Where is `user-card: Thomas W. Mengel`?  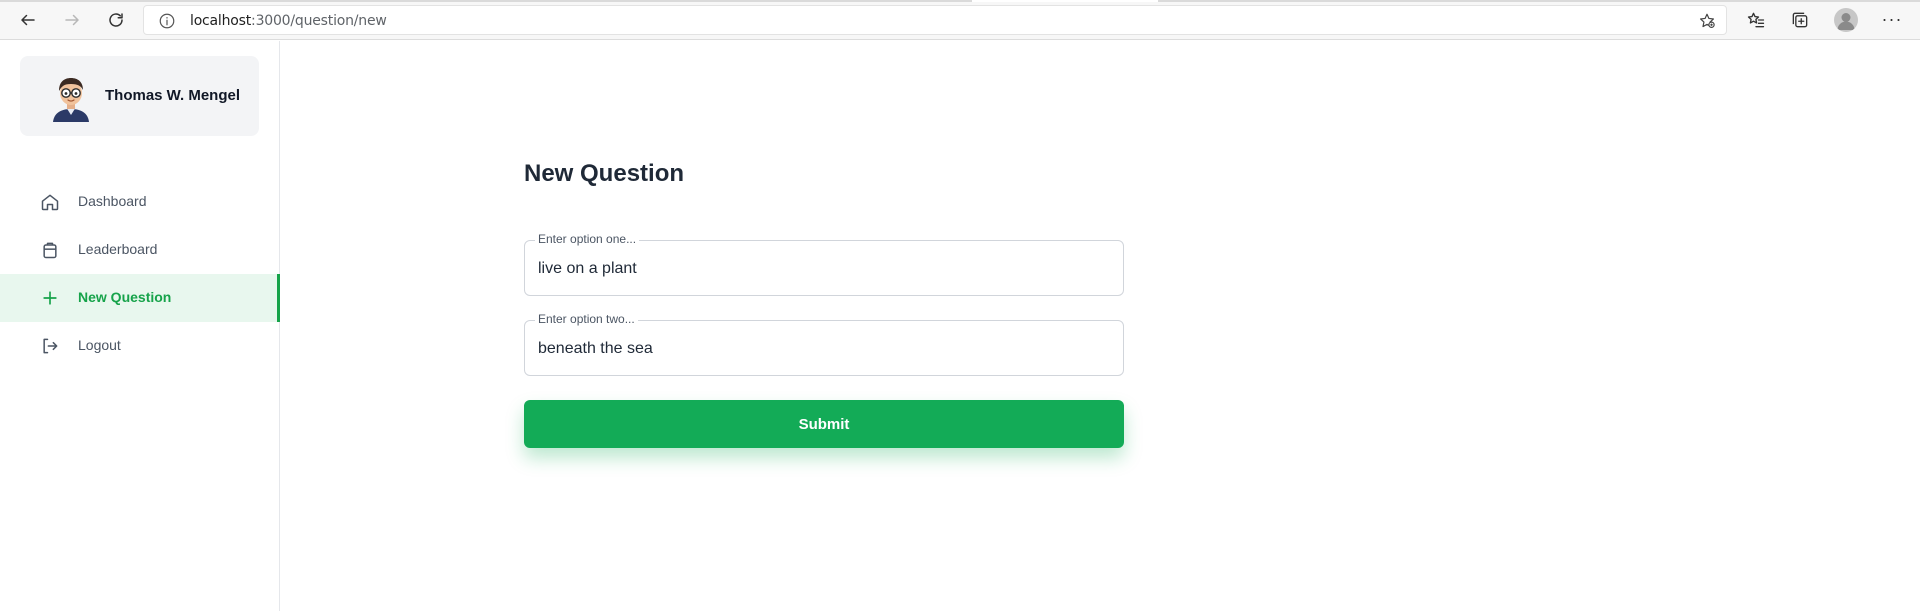 user-card: Thomas W. Mengel is located at coordinates (139, 96).